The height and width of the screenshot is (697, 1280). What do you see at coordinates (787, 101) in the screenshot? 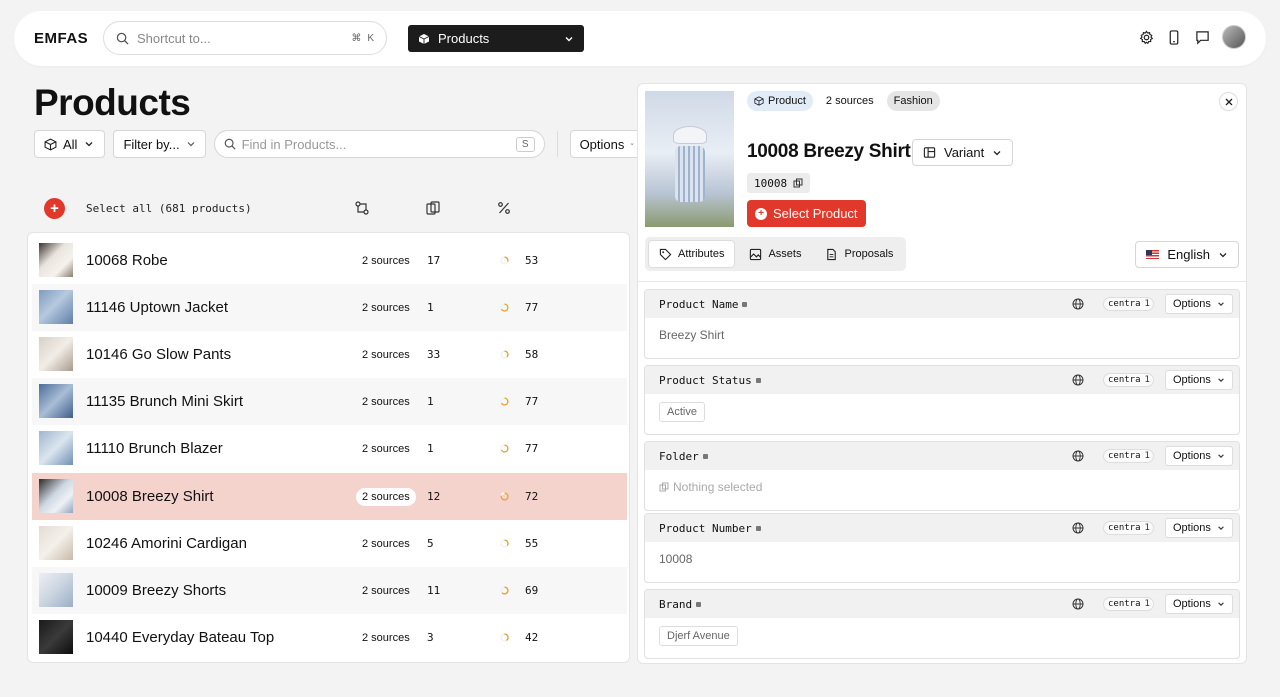
I see `product-chip-label: Product` at bounding box center [787, 101].